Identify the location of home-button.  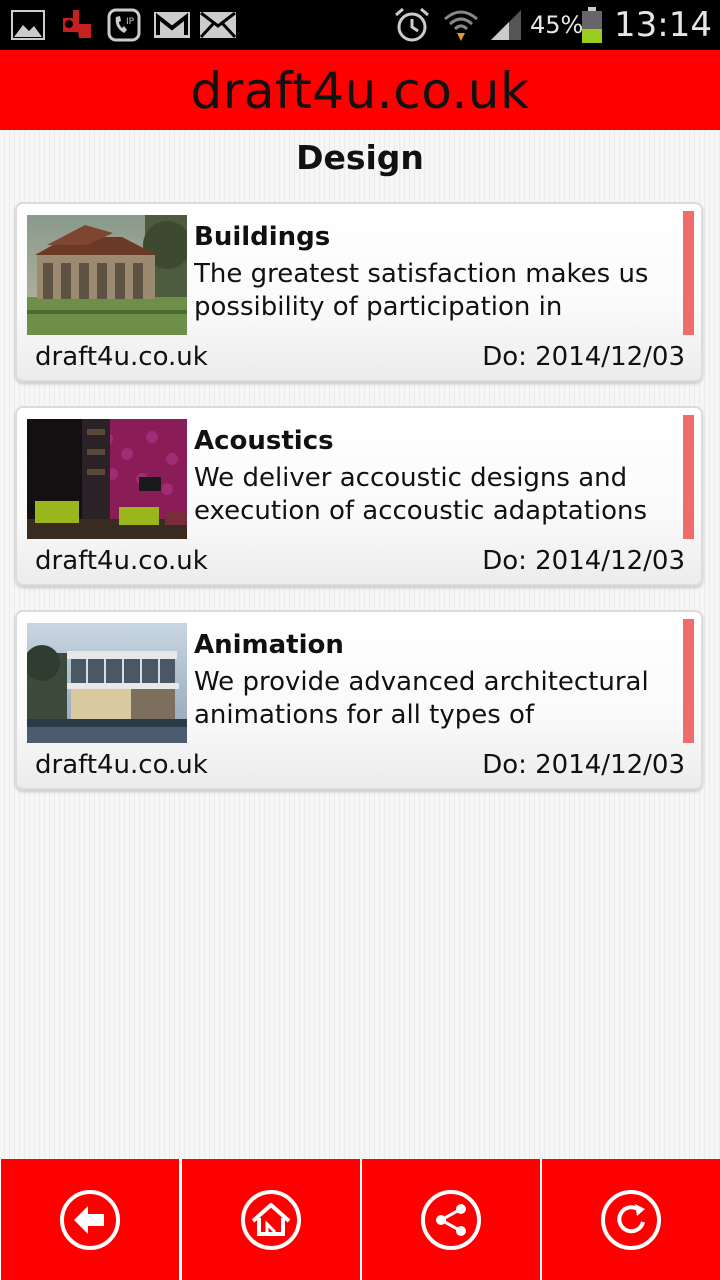
(271, 1219).